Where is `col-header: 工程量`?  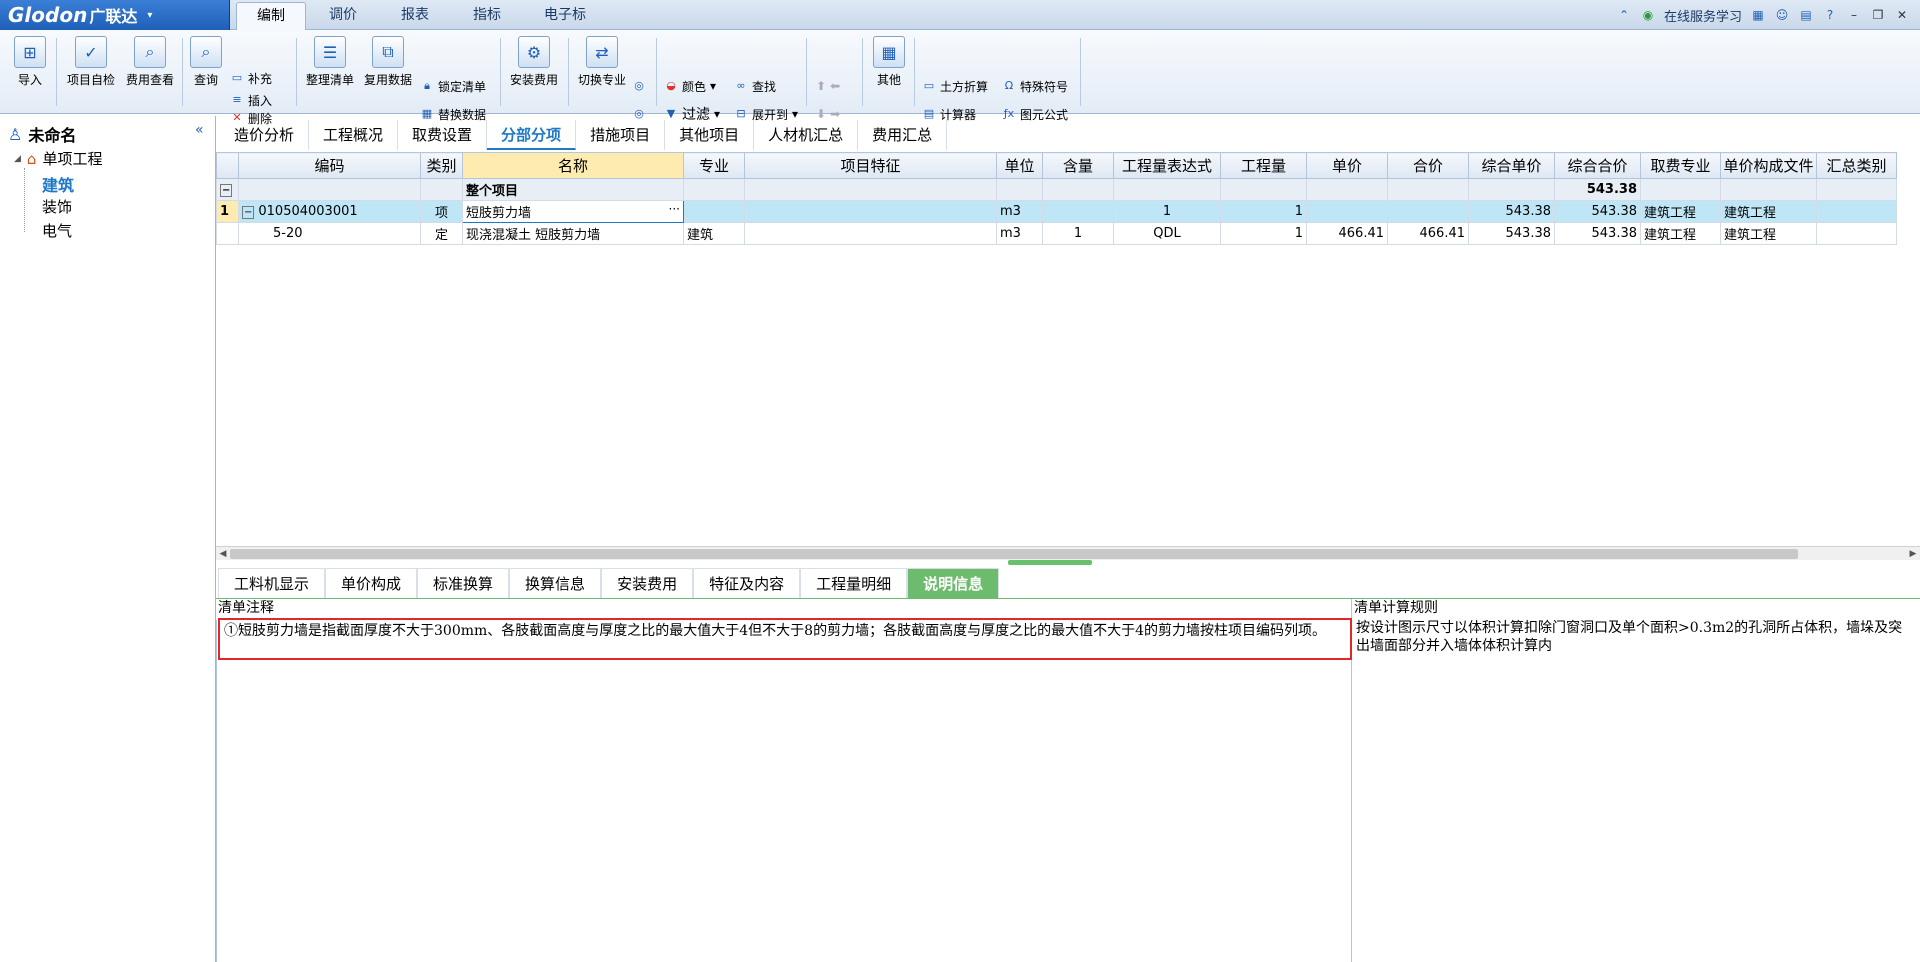 col-header: 工程量 is located at coordinates (1263, 165).